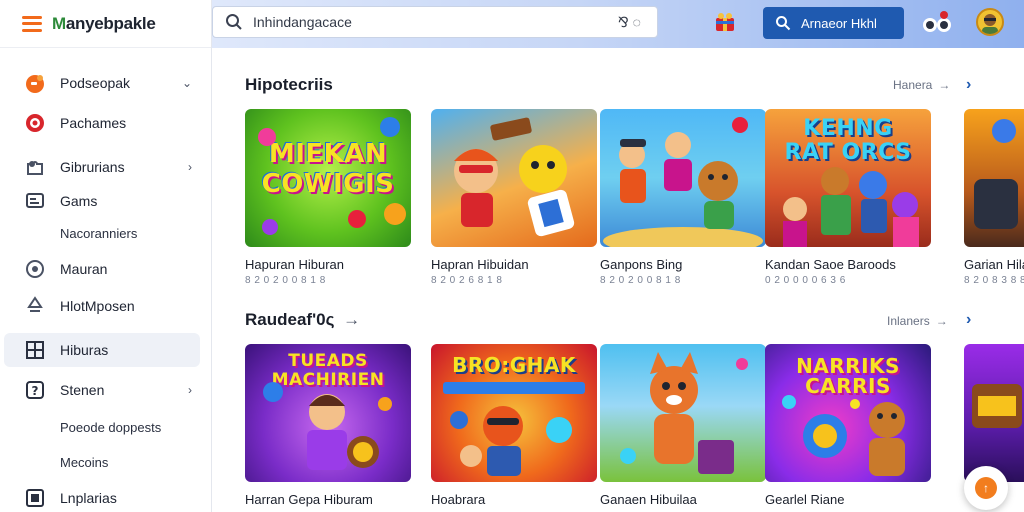 The height and width of the screenshot is (512, 1024). I want to click on search-input: Inhindangacace ⅋ ◌, so click(435, 22).